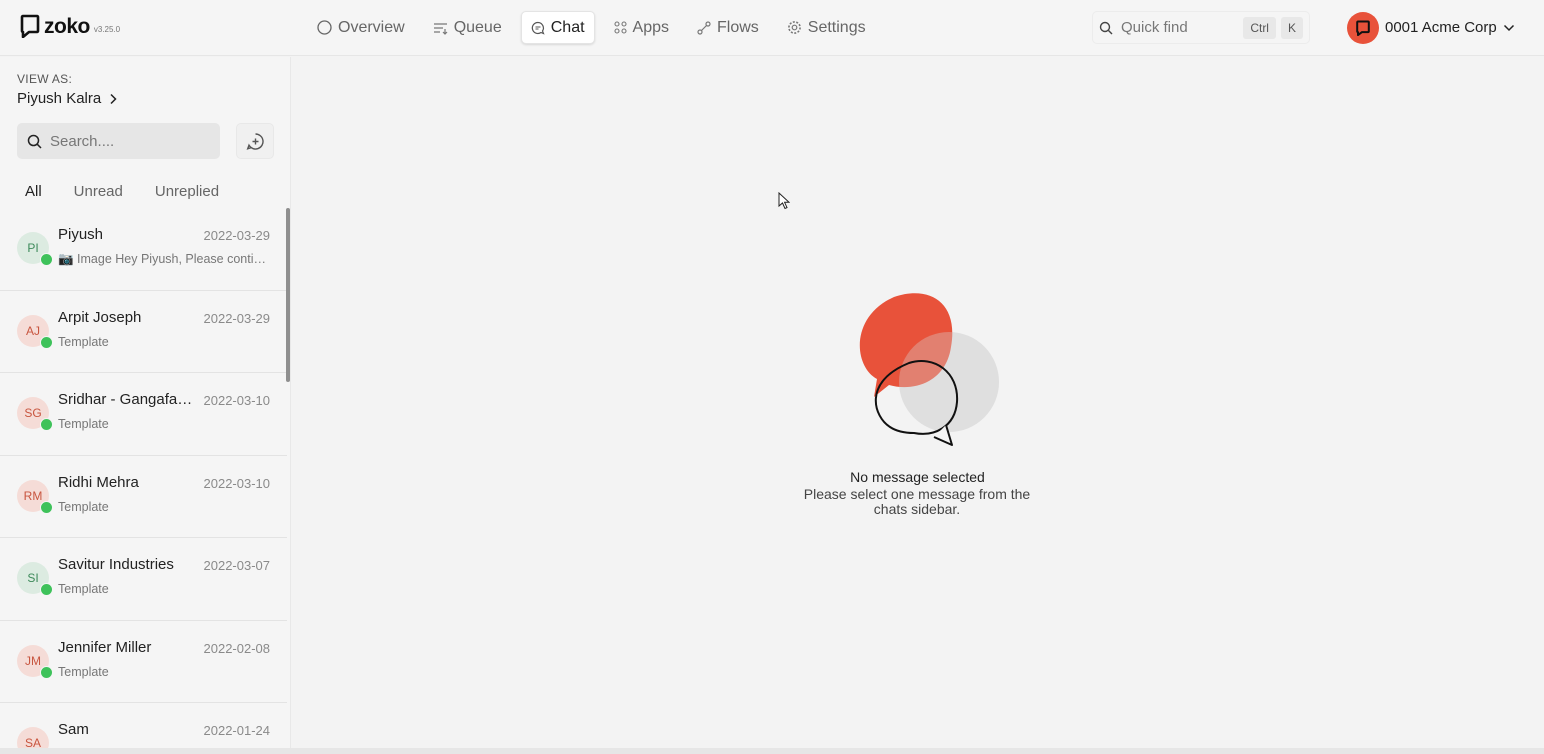 The image size is (1544, 754). What do you see at coordinates (704, 27) in the screenshot?
I see `flows-icon` at bounding box center [704, 27].